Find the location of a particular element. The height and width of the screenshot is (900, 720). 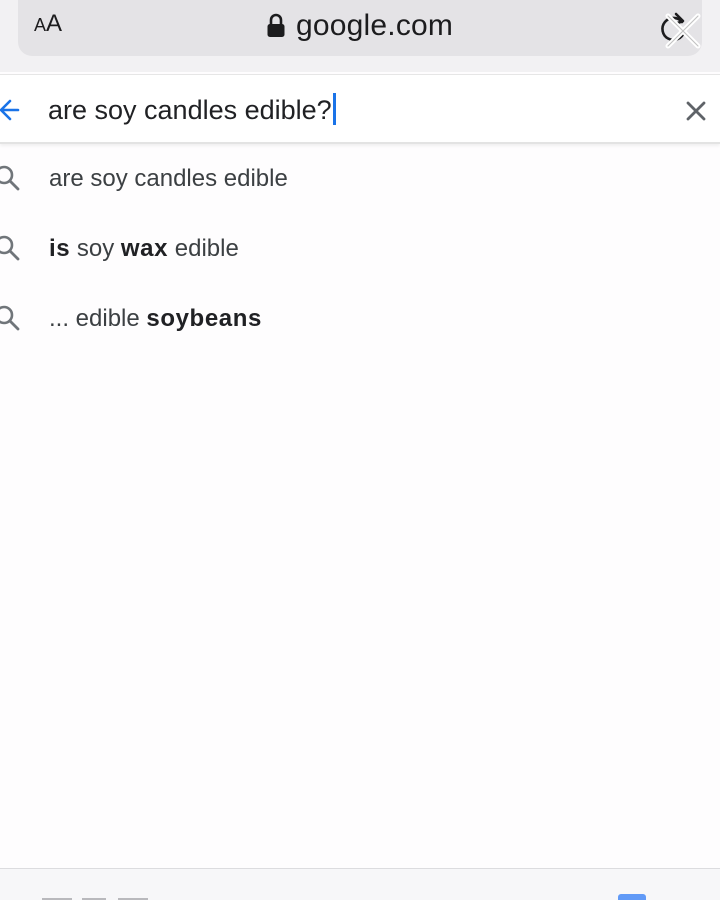

suggestion-text: is soy wax edible is located at coordinates (144, 249).